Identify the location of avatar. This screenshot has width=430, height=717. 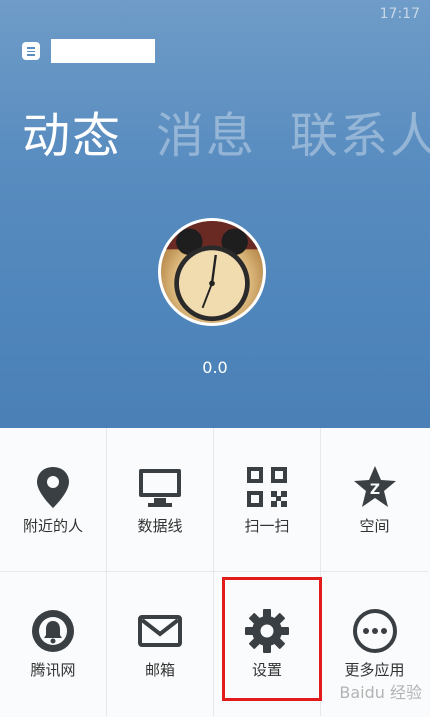
(212, 272).